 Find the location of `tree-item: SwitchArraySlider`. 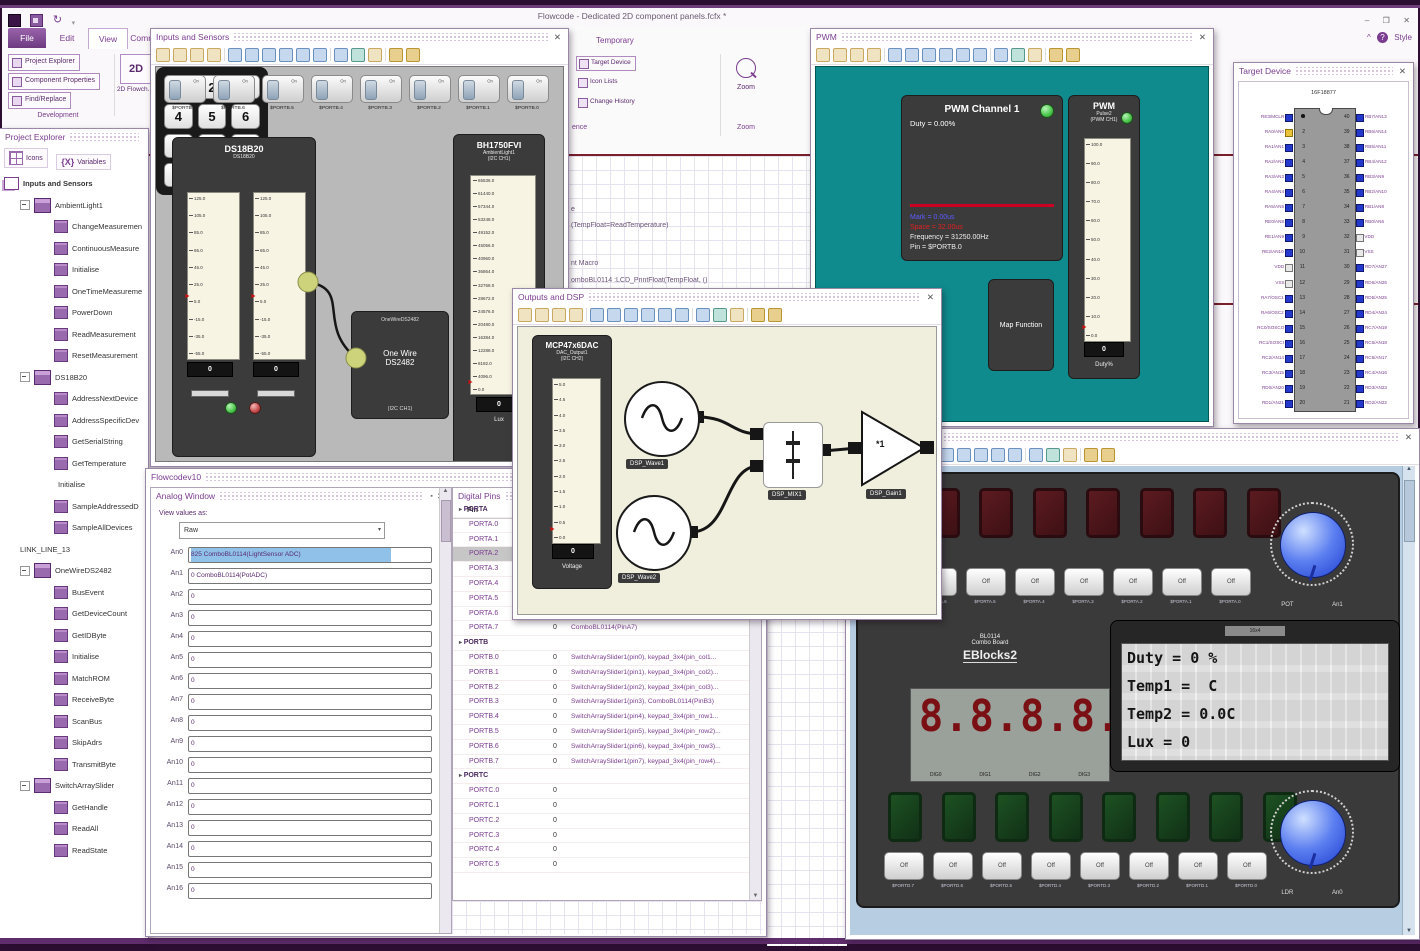

tree-item: SwitchArraySlider is located at coordinates (74, 786).